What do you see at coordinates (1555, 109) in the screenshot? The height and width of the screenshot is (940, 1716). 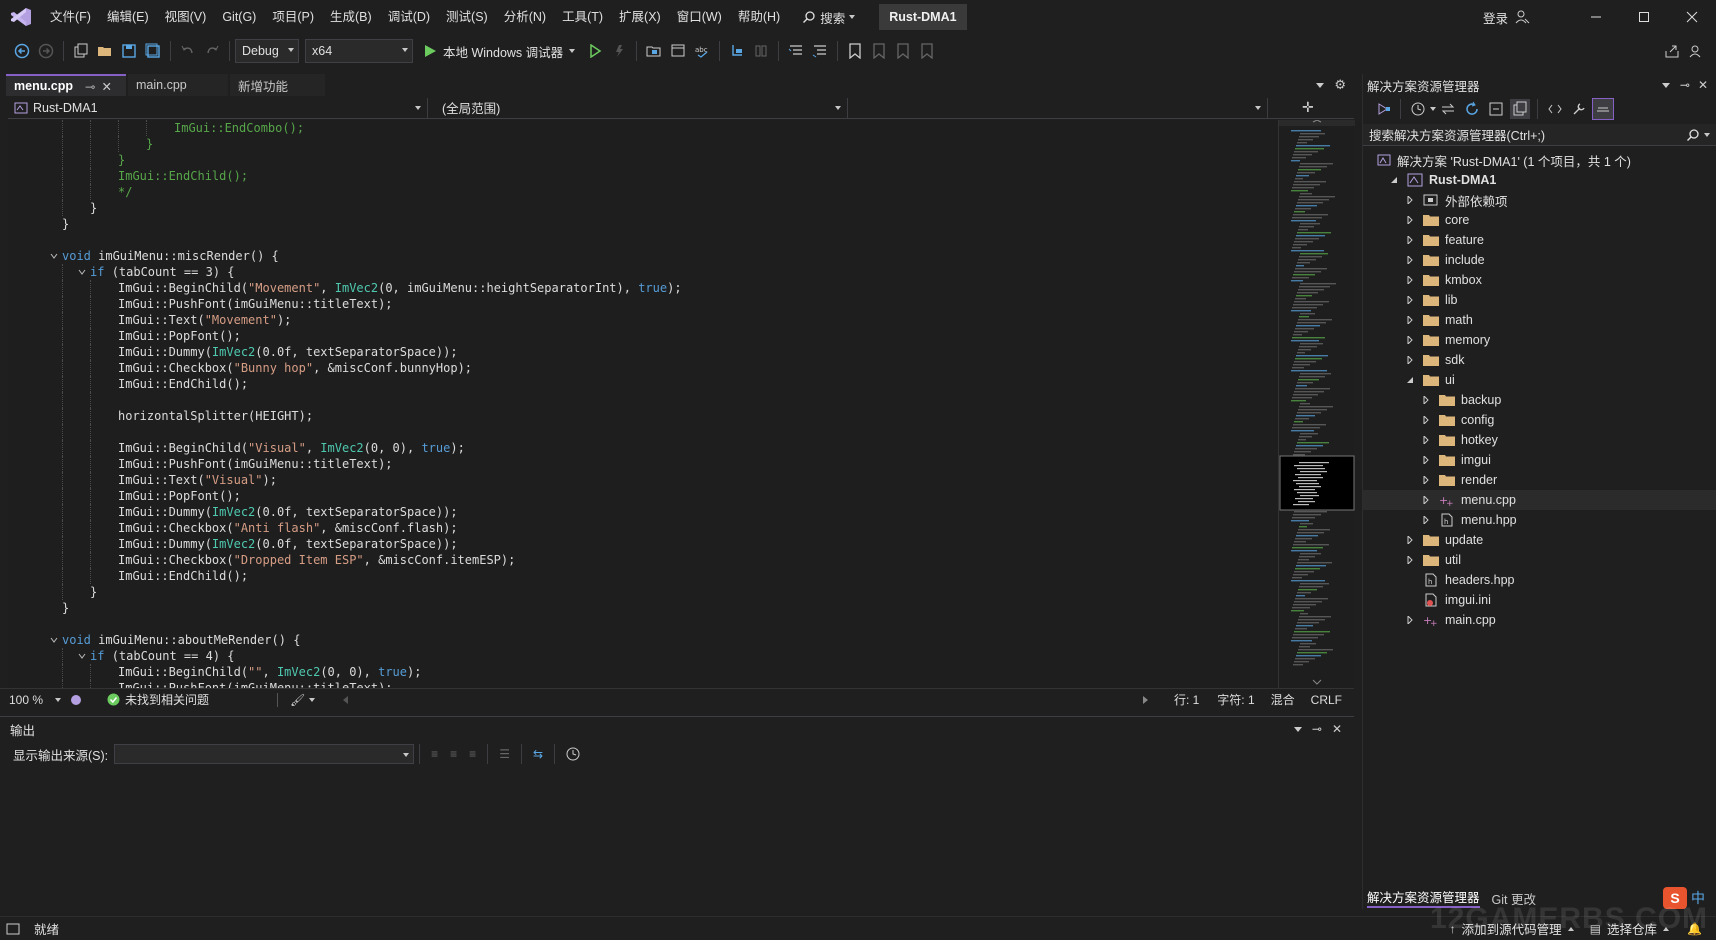 I see `view-code-icon` at bounding box center [1555, 109].